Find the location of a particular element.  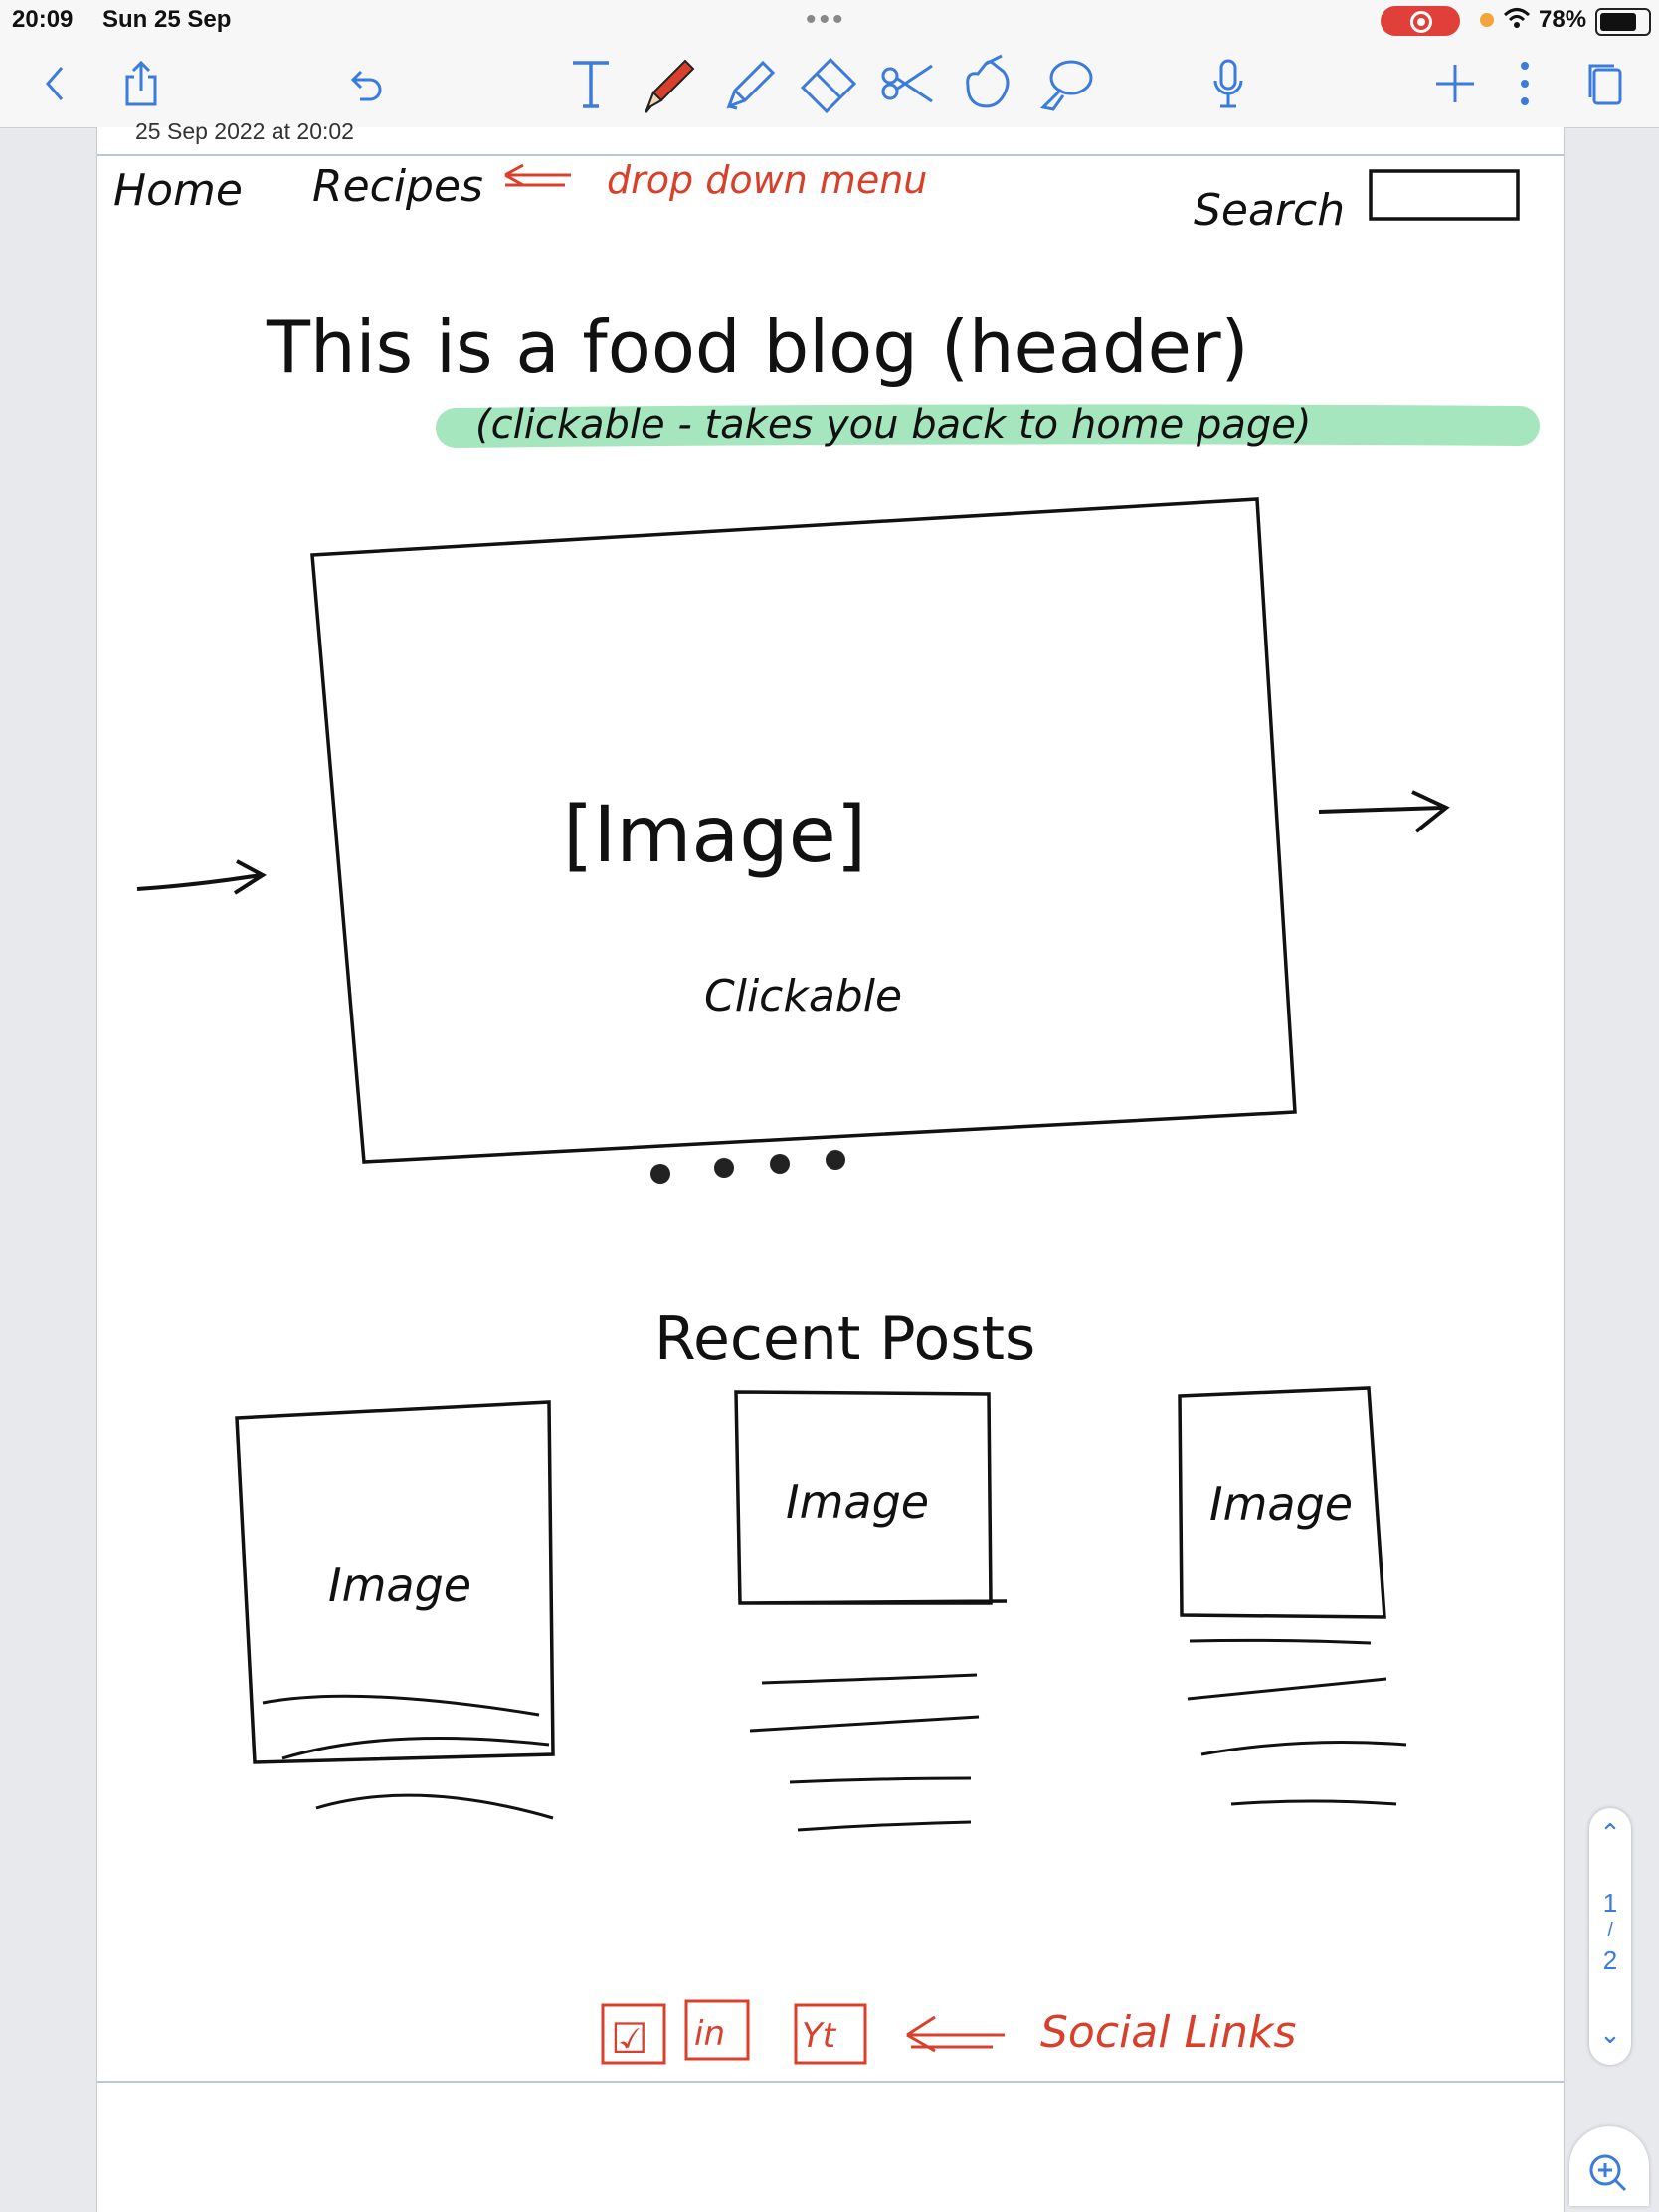

page-navigator: ⌃ 1 / 2 ⌄ is located at coordinates (1610, 1936).